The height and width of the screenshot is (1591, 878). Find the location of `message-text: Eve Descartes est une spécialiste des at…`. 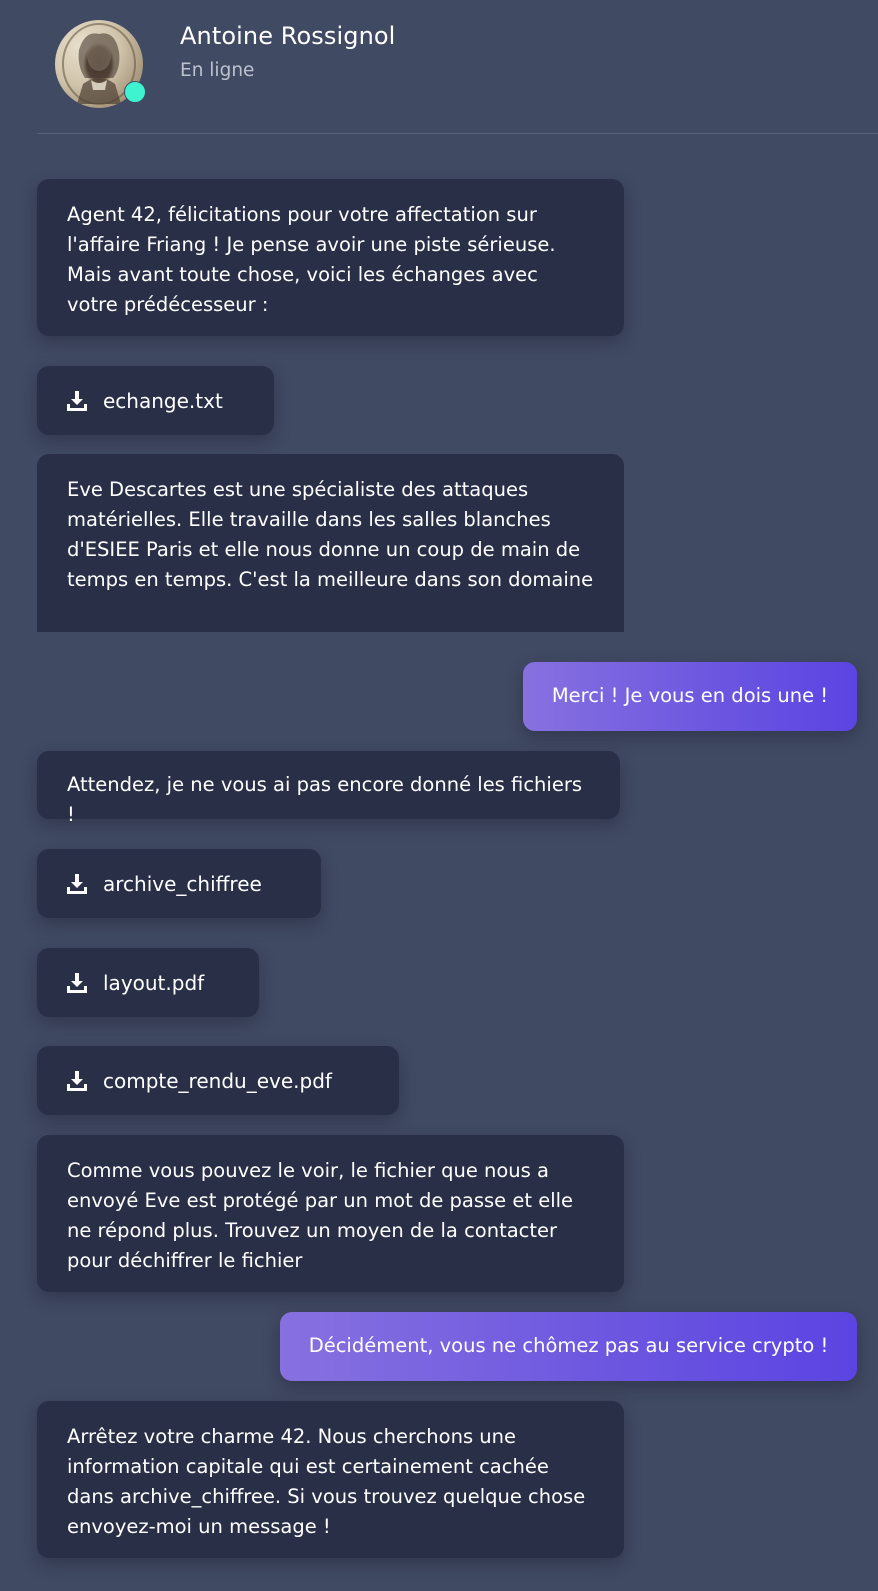

message-text: Eve Descartes est une spécialiste des at… is located at coordinates (330, 534).